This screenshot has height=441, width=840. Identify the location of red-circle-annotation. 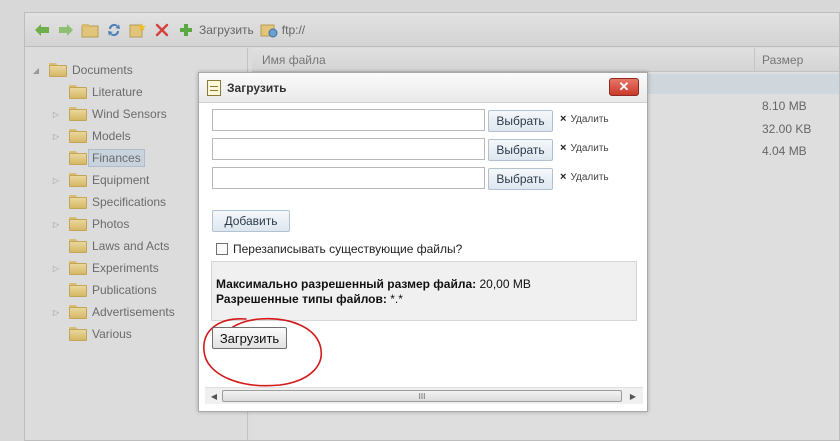
(262, 352).